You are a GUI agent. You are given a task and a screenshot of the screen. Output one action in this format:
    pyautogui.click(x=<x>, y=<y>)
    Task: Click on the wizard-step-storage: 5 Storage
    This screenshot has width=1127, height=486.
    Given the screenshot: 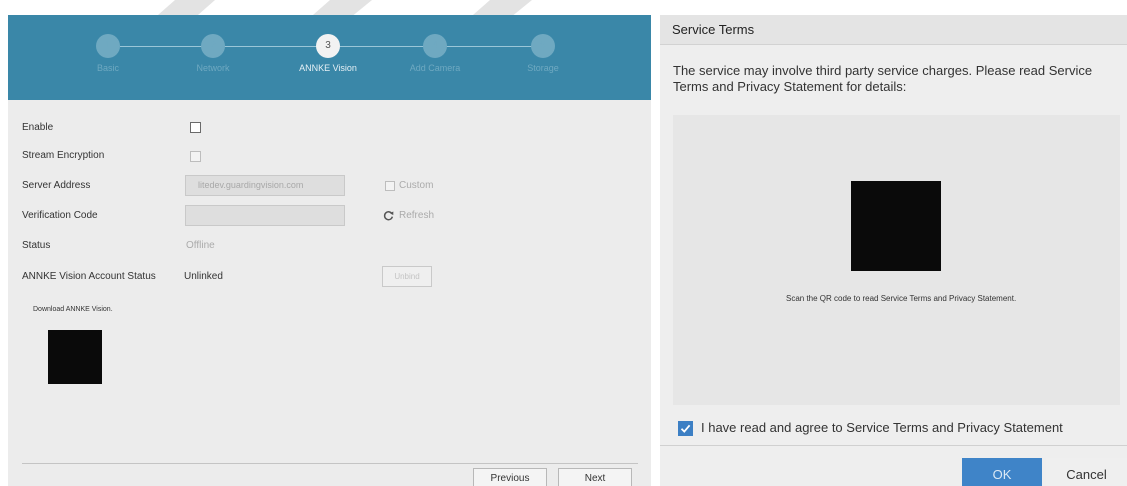 What is the action you would take?
    pyautogui.click(x=543, y=53)
    